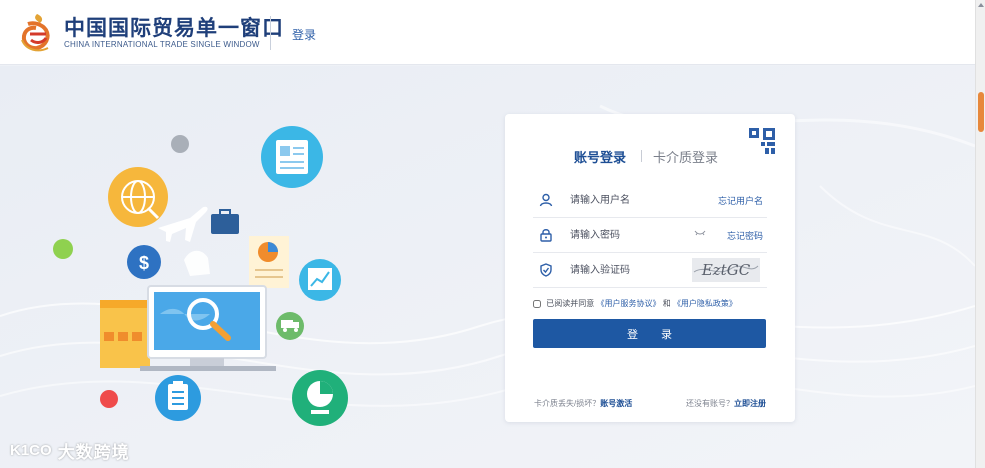 The height and width of the screenshot is (468, 985). What do you see at coordinates (980, 5) in the screenshot?
I see `scroll-up-arrow-icon` at bounding box center [980, 5].